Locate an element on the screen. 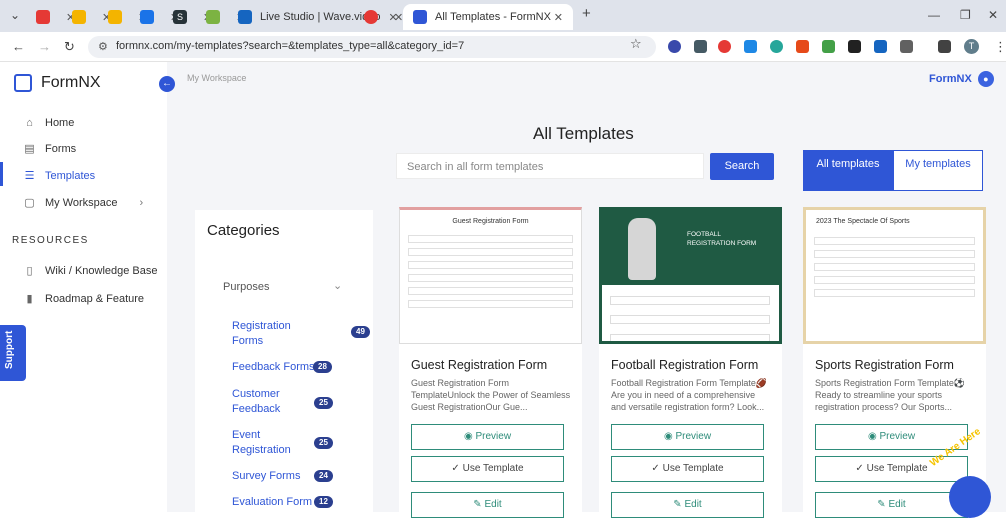 The image size is (1006, 518). category-count-badge: 49 is located at coordinates (360, 332).